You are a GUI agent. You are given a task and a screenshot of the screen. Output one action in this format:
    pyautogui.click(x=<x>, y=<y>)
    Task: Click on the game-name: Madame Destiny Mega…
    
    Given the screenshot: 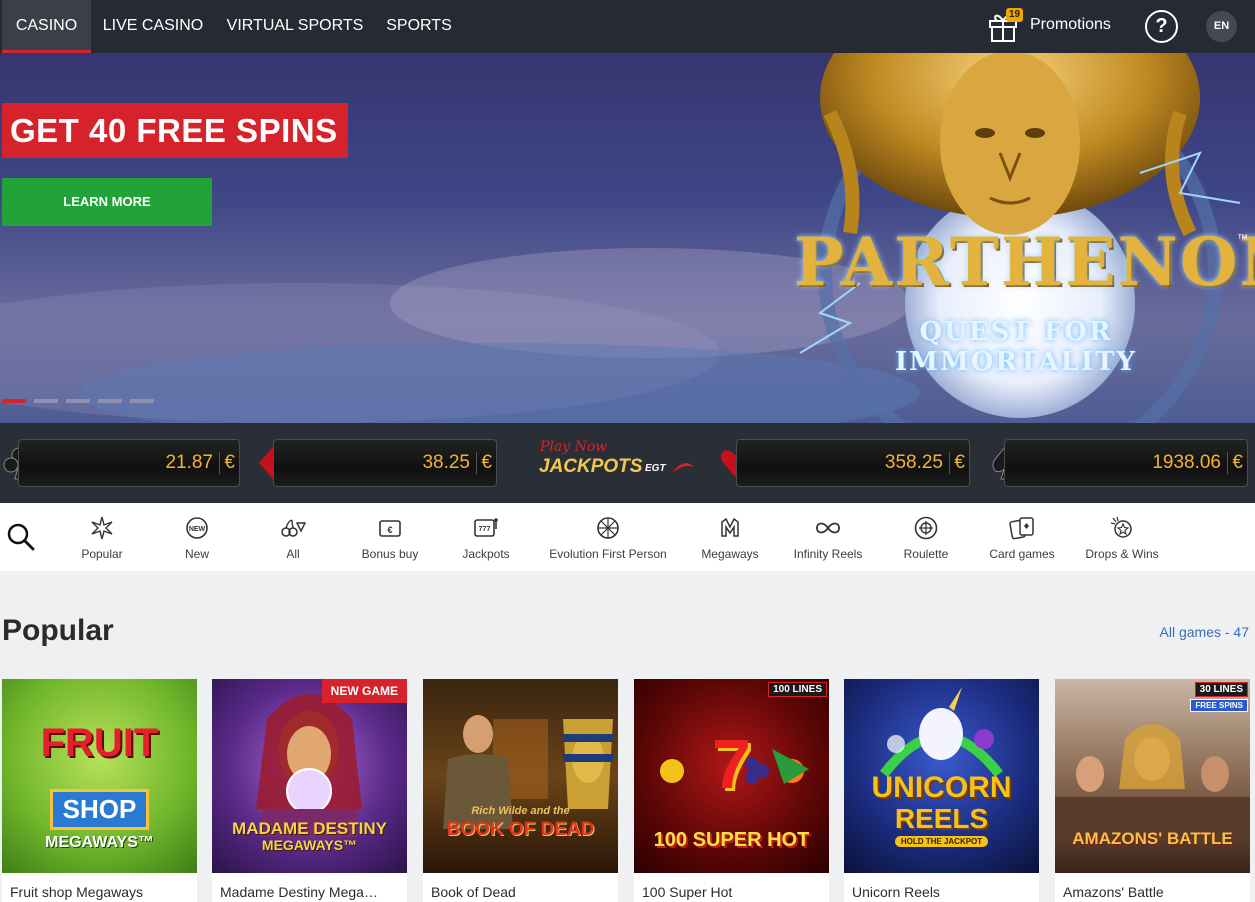 What is the action you would take?
    pyautogui.click(x=299, y=892)
    